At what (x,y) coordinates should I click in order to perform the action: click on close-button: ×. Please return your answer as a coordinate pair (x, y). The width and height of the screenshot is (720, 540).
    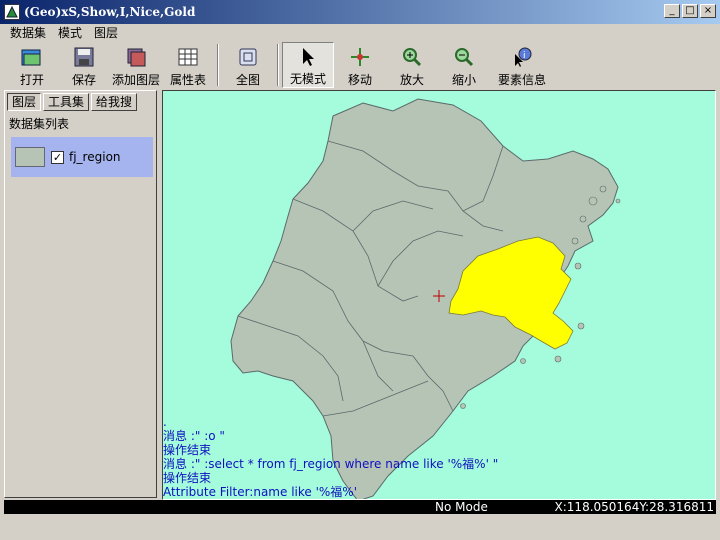
    Looking at the image, I should click on (708, 11).